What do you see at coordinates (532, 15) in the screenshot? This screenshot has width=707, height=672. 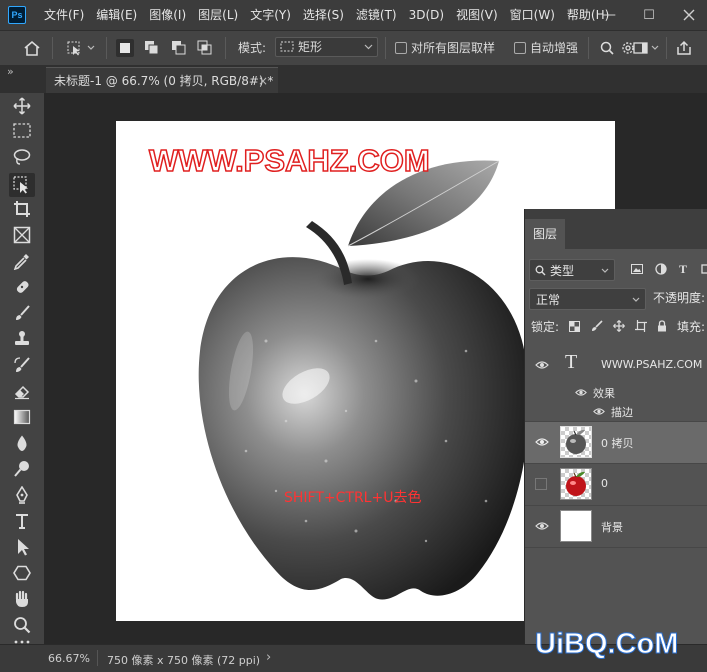 I see `menu-window: 窗口(W)` at bounding box center [532, 15].